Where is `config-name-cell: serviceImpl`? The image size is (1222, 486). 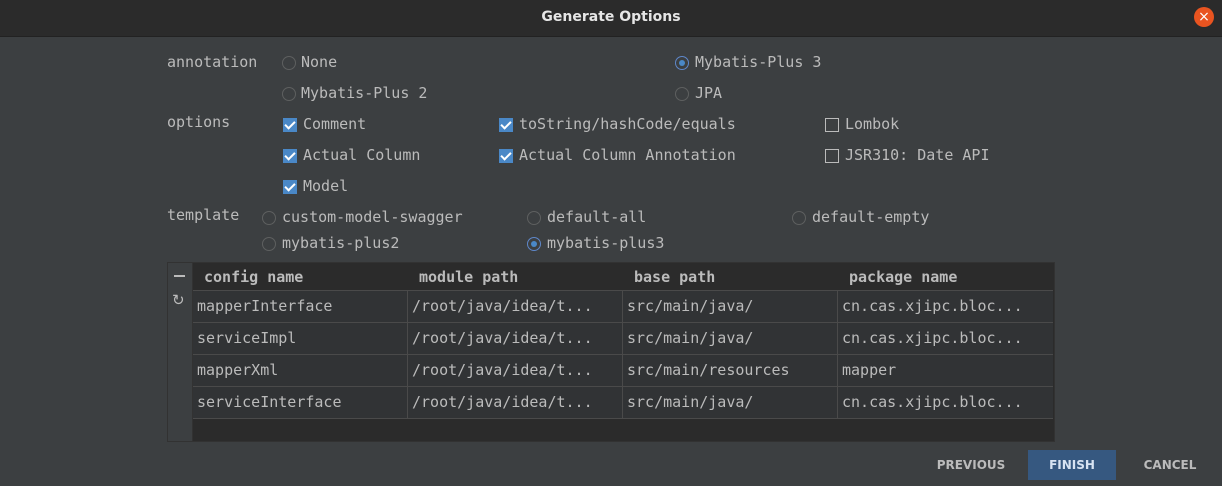 config-name-cell: serviceImpl is located at coordinates (300, 338).